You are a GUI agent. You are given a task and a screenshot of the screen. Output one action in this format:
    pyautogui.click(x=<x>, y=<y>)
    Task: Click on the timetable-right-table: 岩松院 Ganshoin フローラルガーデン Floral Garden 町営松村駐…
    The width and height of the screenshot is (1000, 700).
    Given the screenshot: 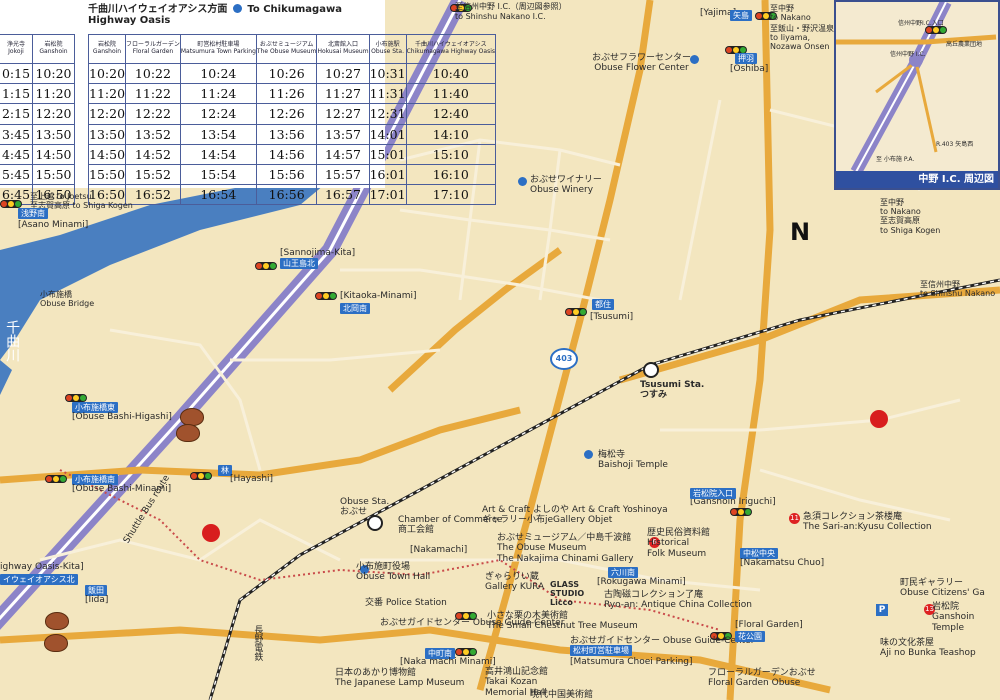 What is the action you would take?
    pyautogui.click(x=292, y=120)
    